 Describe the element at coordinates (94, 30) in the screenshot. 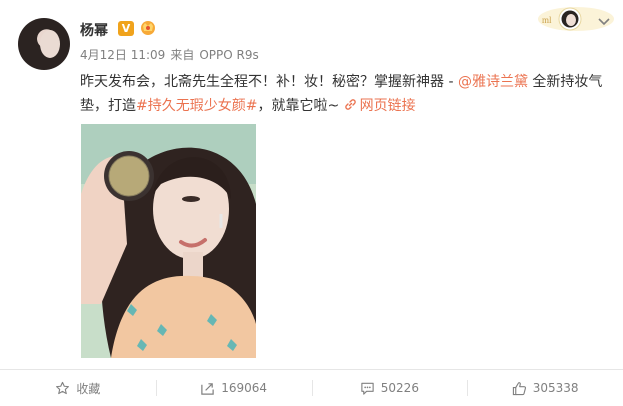

I see `author-name: 杨幂` at that location.